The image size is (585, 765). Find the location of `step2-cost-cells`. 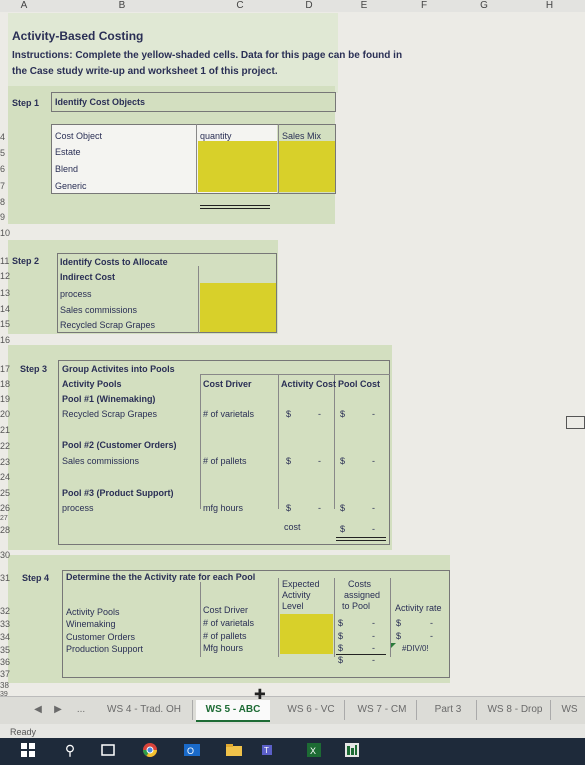

step2-cost-cells is located at coordinates (238, 307).